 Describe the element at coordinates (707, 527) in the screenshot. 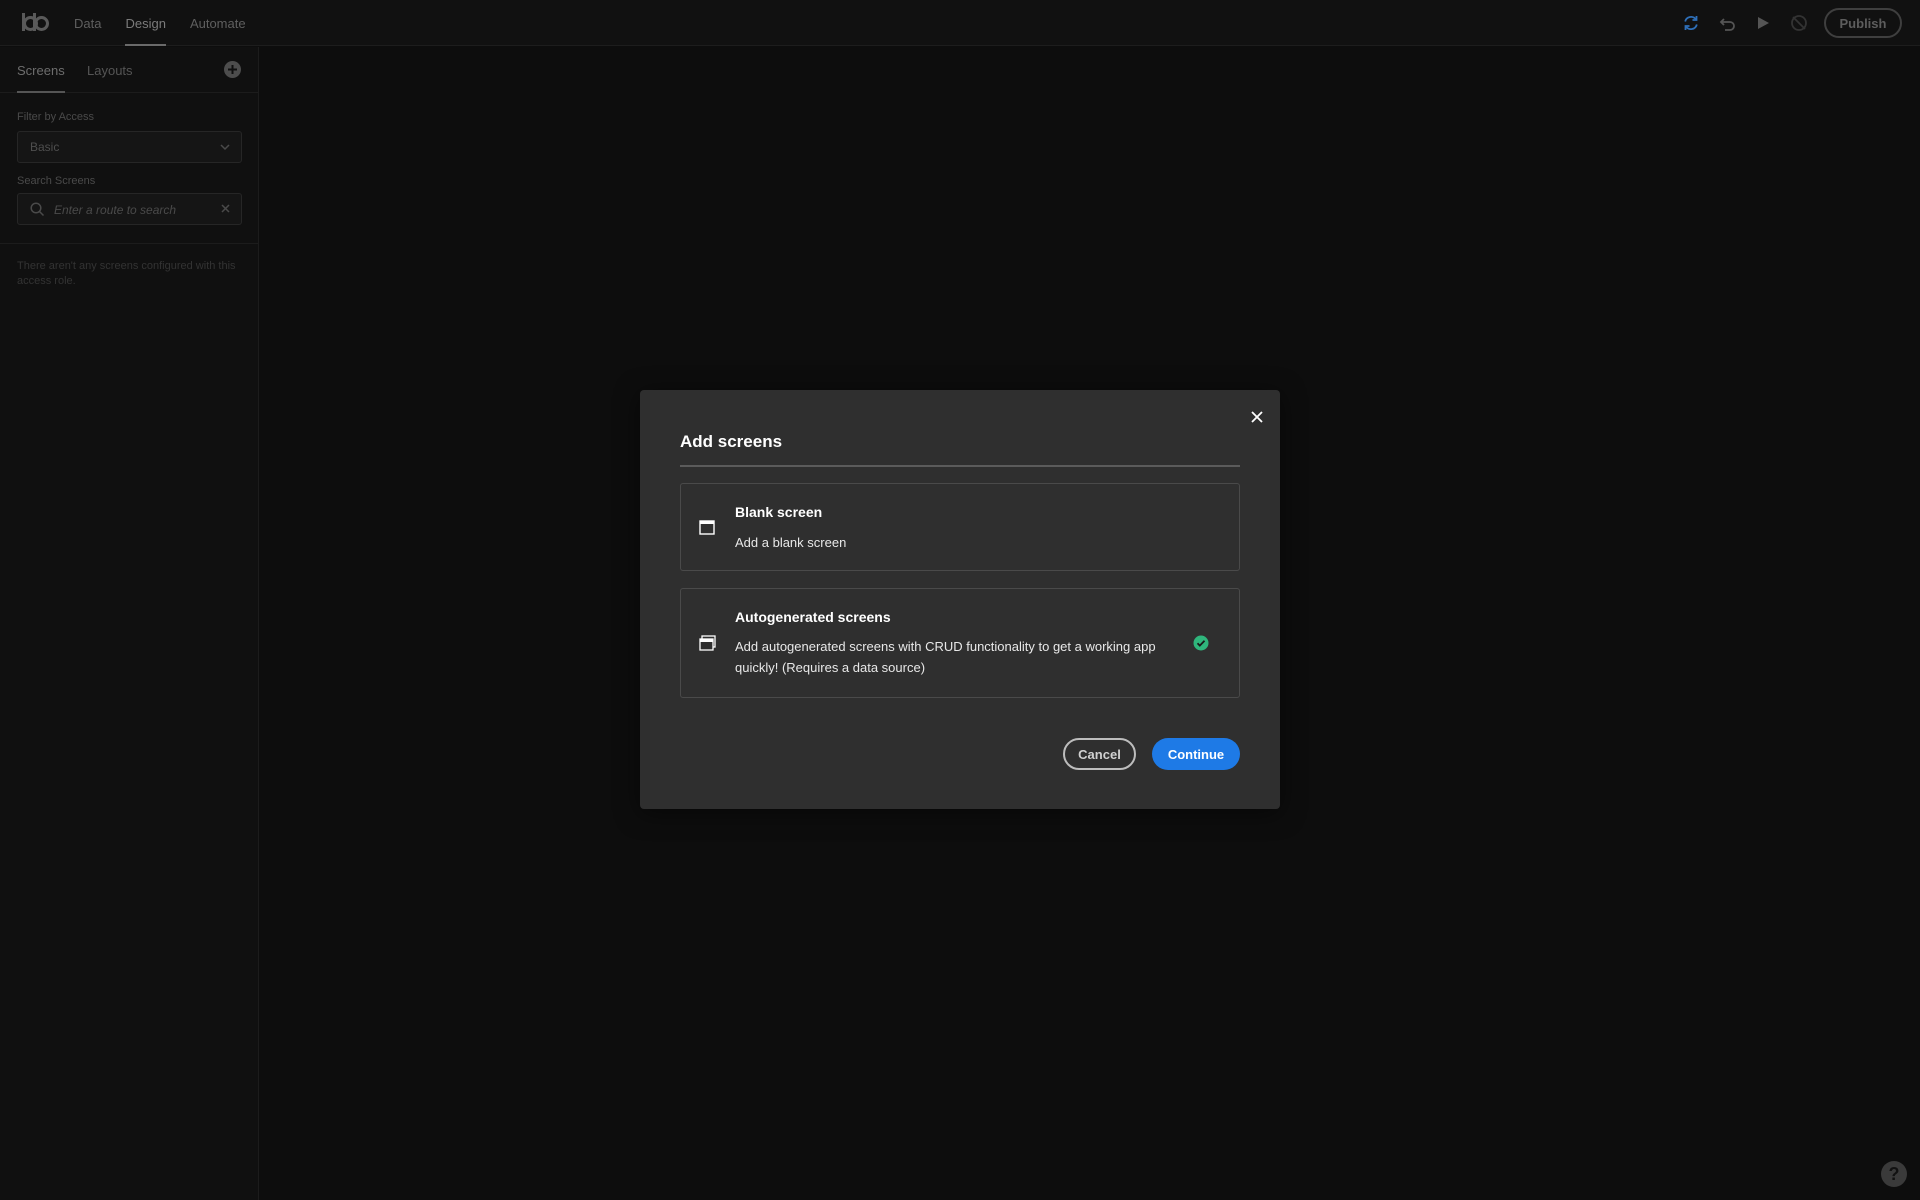

I see `screen-icon` at that location.